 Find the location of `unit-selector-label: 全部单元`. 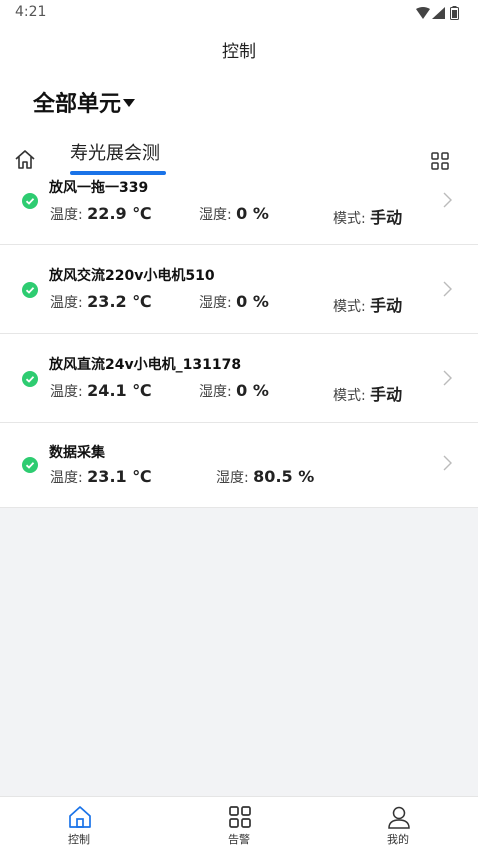

unit-selector-label: 全部单元 is located at coordinates (77, 104).